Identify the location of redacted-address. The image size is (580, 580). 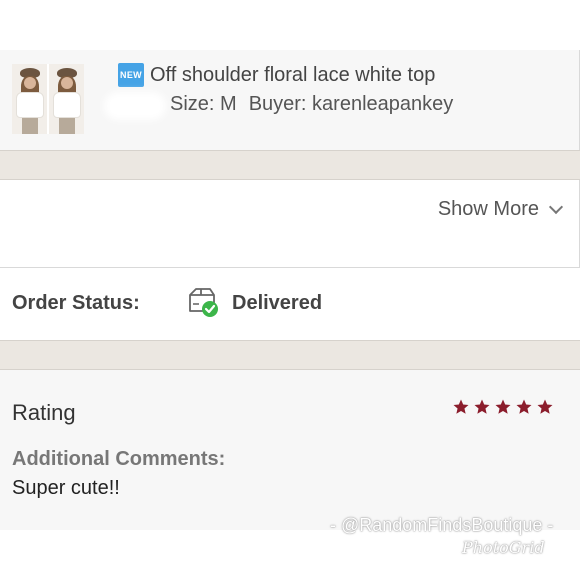
(150, 224).